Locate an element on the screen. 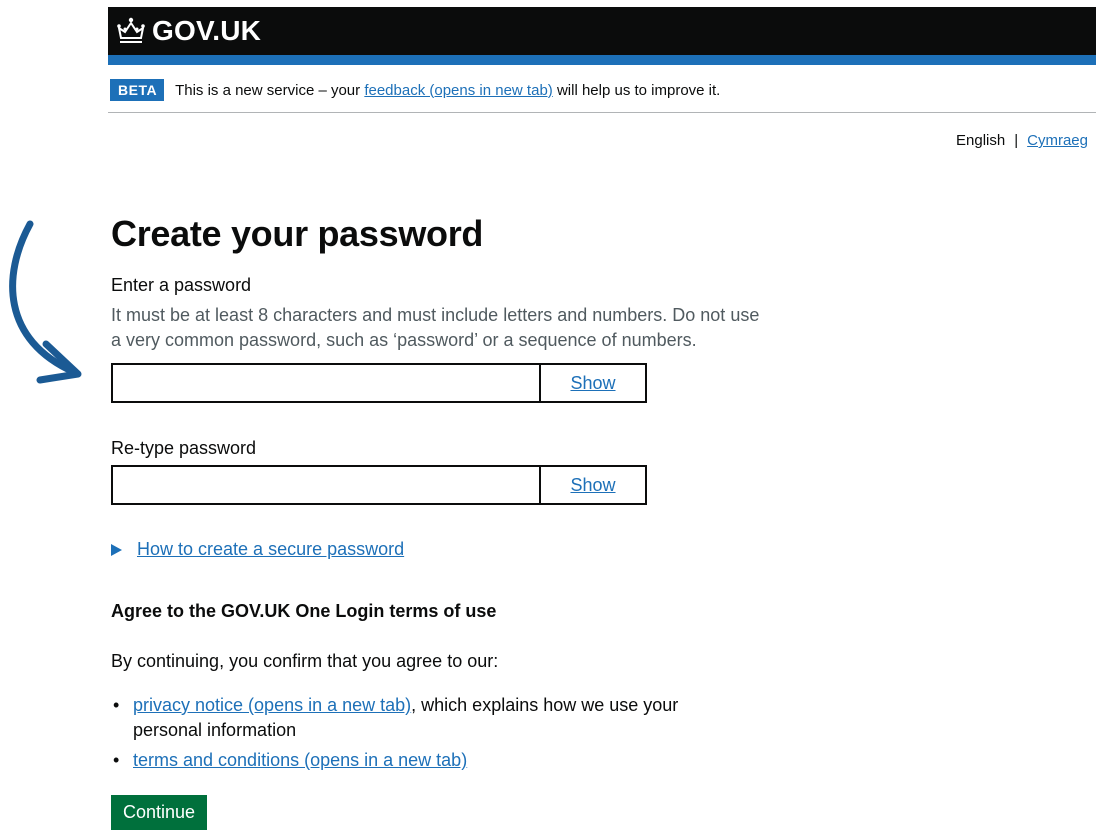 Image resolution: width=1096 pixels, height=830 pixels. retype-password-input is located at coordinates (327, 485).